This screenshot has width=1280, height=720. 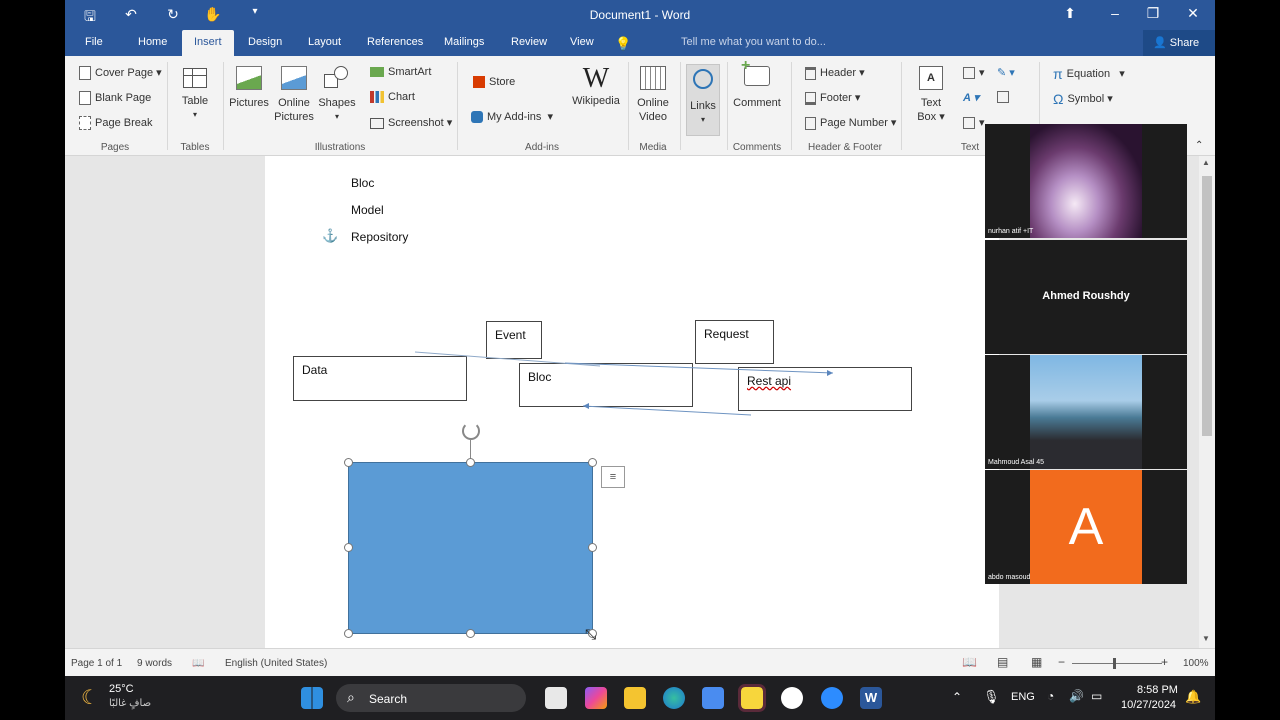 I want to click on wikipedia-button: W Wikipedia, so click(x=596, y=86).